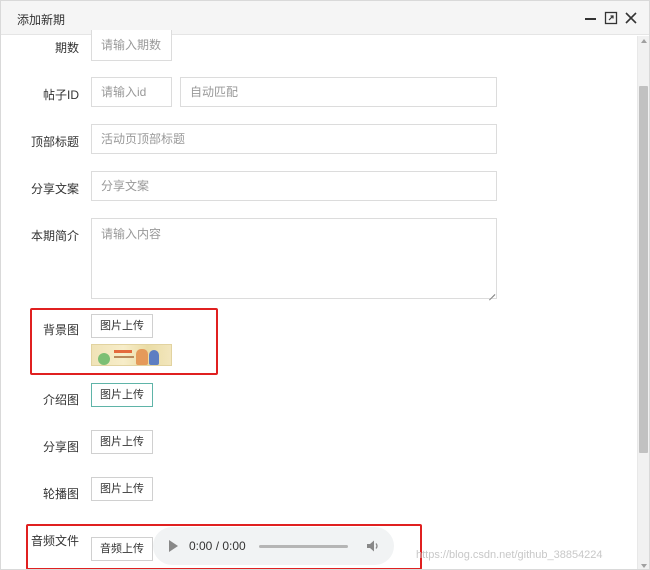 This screenshot has width=650, height=570. Describe the element at coordinates (122, 489) in the screenshot. I see `carousel-image-upload-button: 图片上传` at that location.